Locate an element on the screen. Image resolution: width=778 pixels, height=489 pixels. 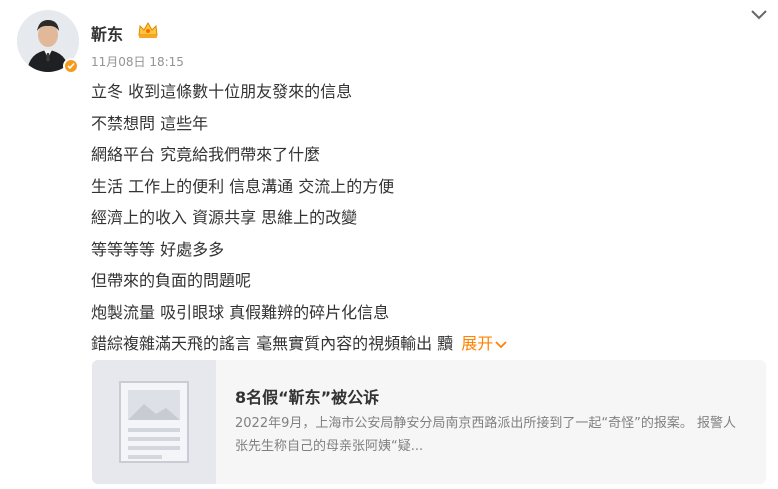
post-line-last: 錯綜複雜滿天飛的謠言 毫無實質內容的視頻輸出 黷展开 is located at coordinates (426, 344).